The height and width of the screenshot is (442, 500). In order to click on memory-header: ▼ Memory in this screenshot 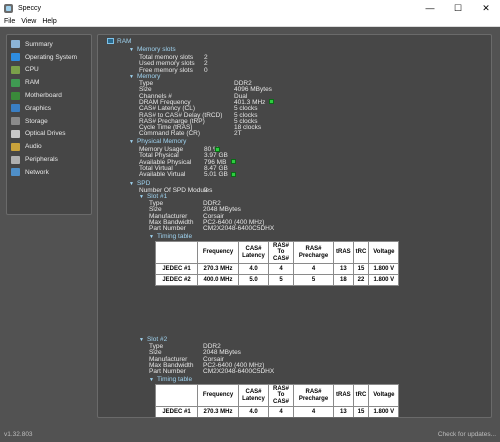, I will do `click(144, 76)`.